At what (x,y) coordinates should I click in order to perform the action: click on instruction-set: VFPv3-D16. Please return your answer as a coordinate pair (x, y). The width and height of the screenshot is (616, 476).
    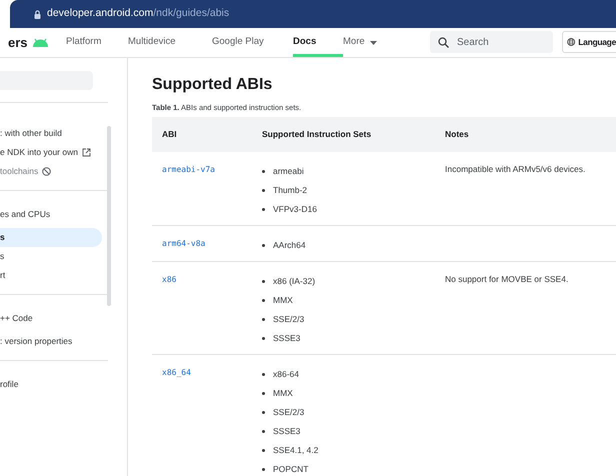
    Looking at the image, I should click on (295, 209).